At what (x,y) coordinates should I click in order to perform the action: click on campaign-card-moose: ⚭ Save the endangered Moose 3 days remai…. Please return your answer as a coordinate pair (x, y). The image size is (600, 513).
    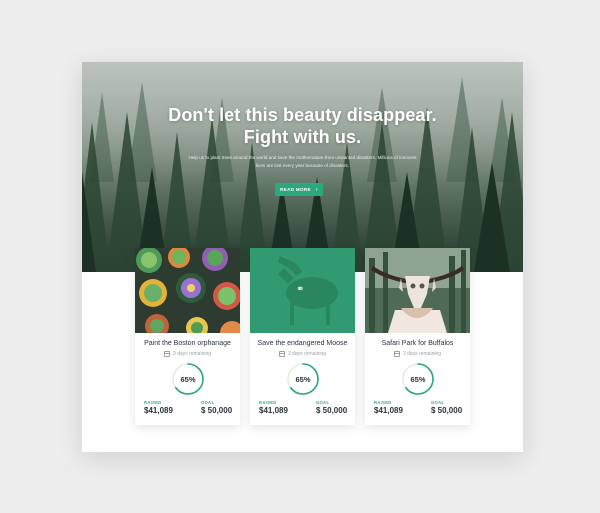
    Looking at the image, I should click on (302, 336).